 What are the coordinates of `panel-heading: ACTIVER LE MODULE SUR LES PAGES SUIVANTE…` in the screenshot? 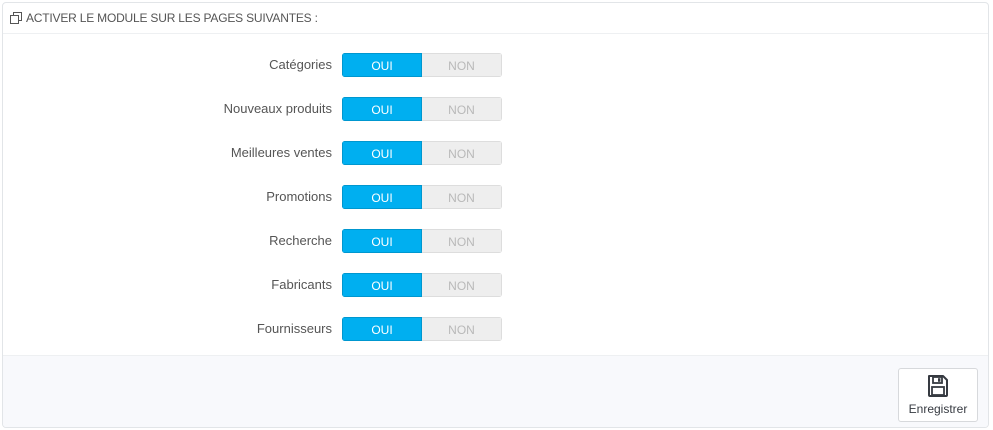 It's located at (495, 18).